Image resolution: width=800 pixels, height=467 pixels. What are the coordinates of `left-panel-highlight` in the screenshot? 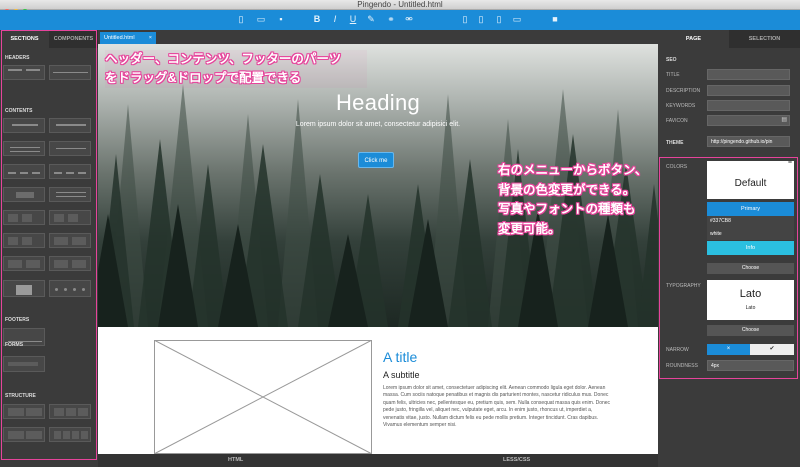 It's located at (49, 245).